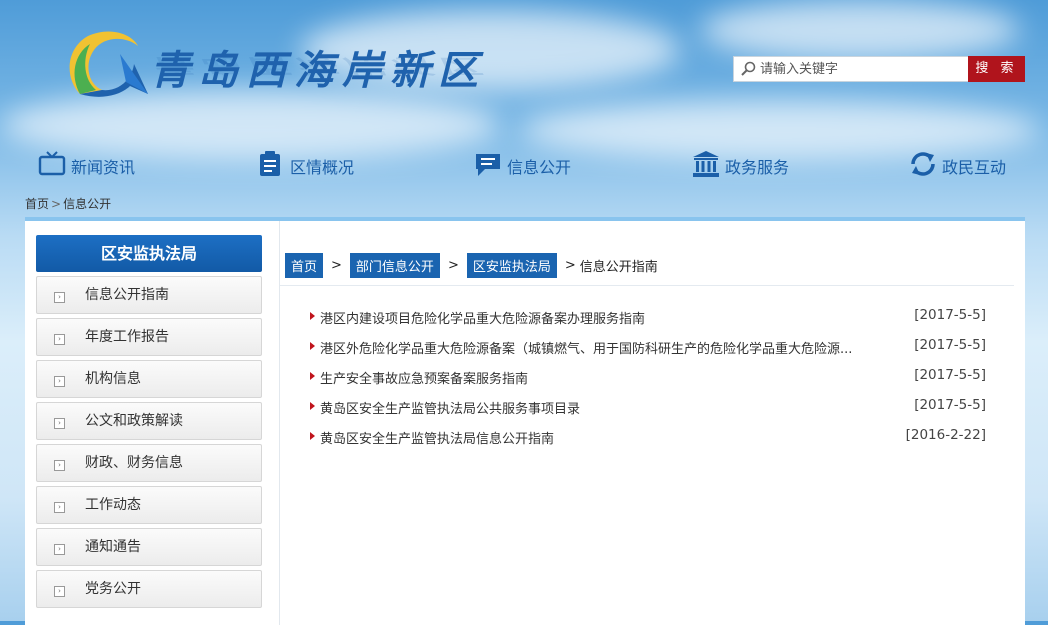 The width and height of the screenshot is (1048, 625). I want to click on sidebar-item-news: › 工作动态, so click(149, 505).